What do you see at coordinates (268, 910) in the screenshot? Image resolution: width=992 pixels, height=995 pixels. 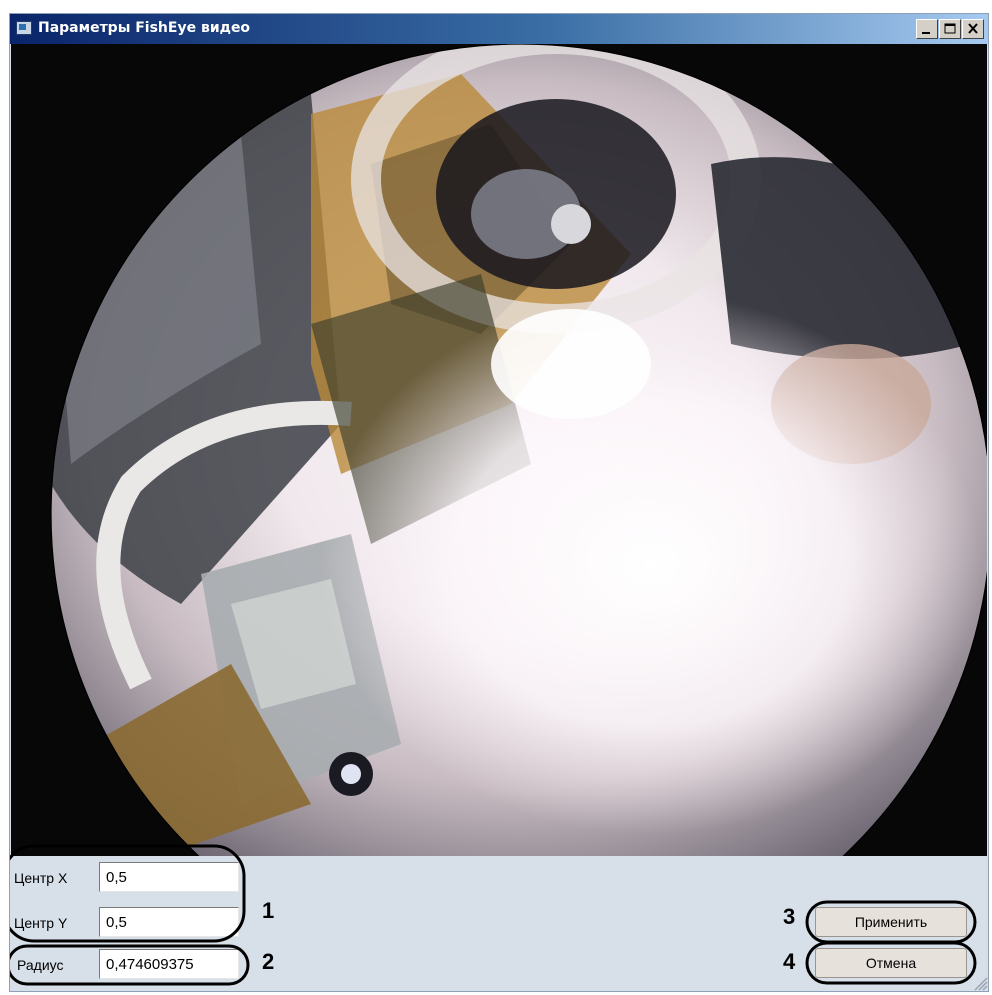 I see `callout-number-1: 1` at bounding box center [268, 910].